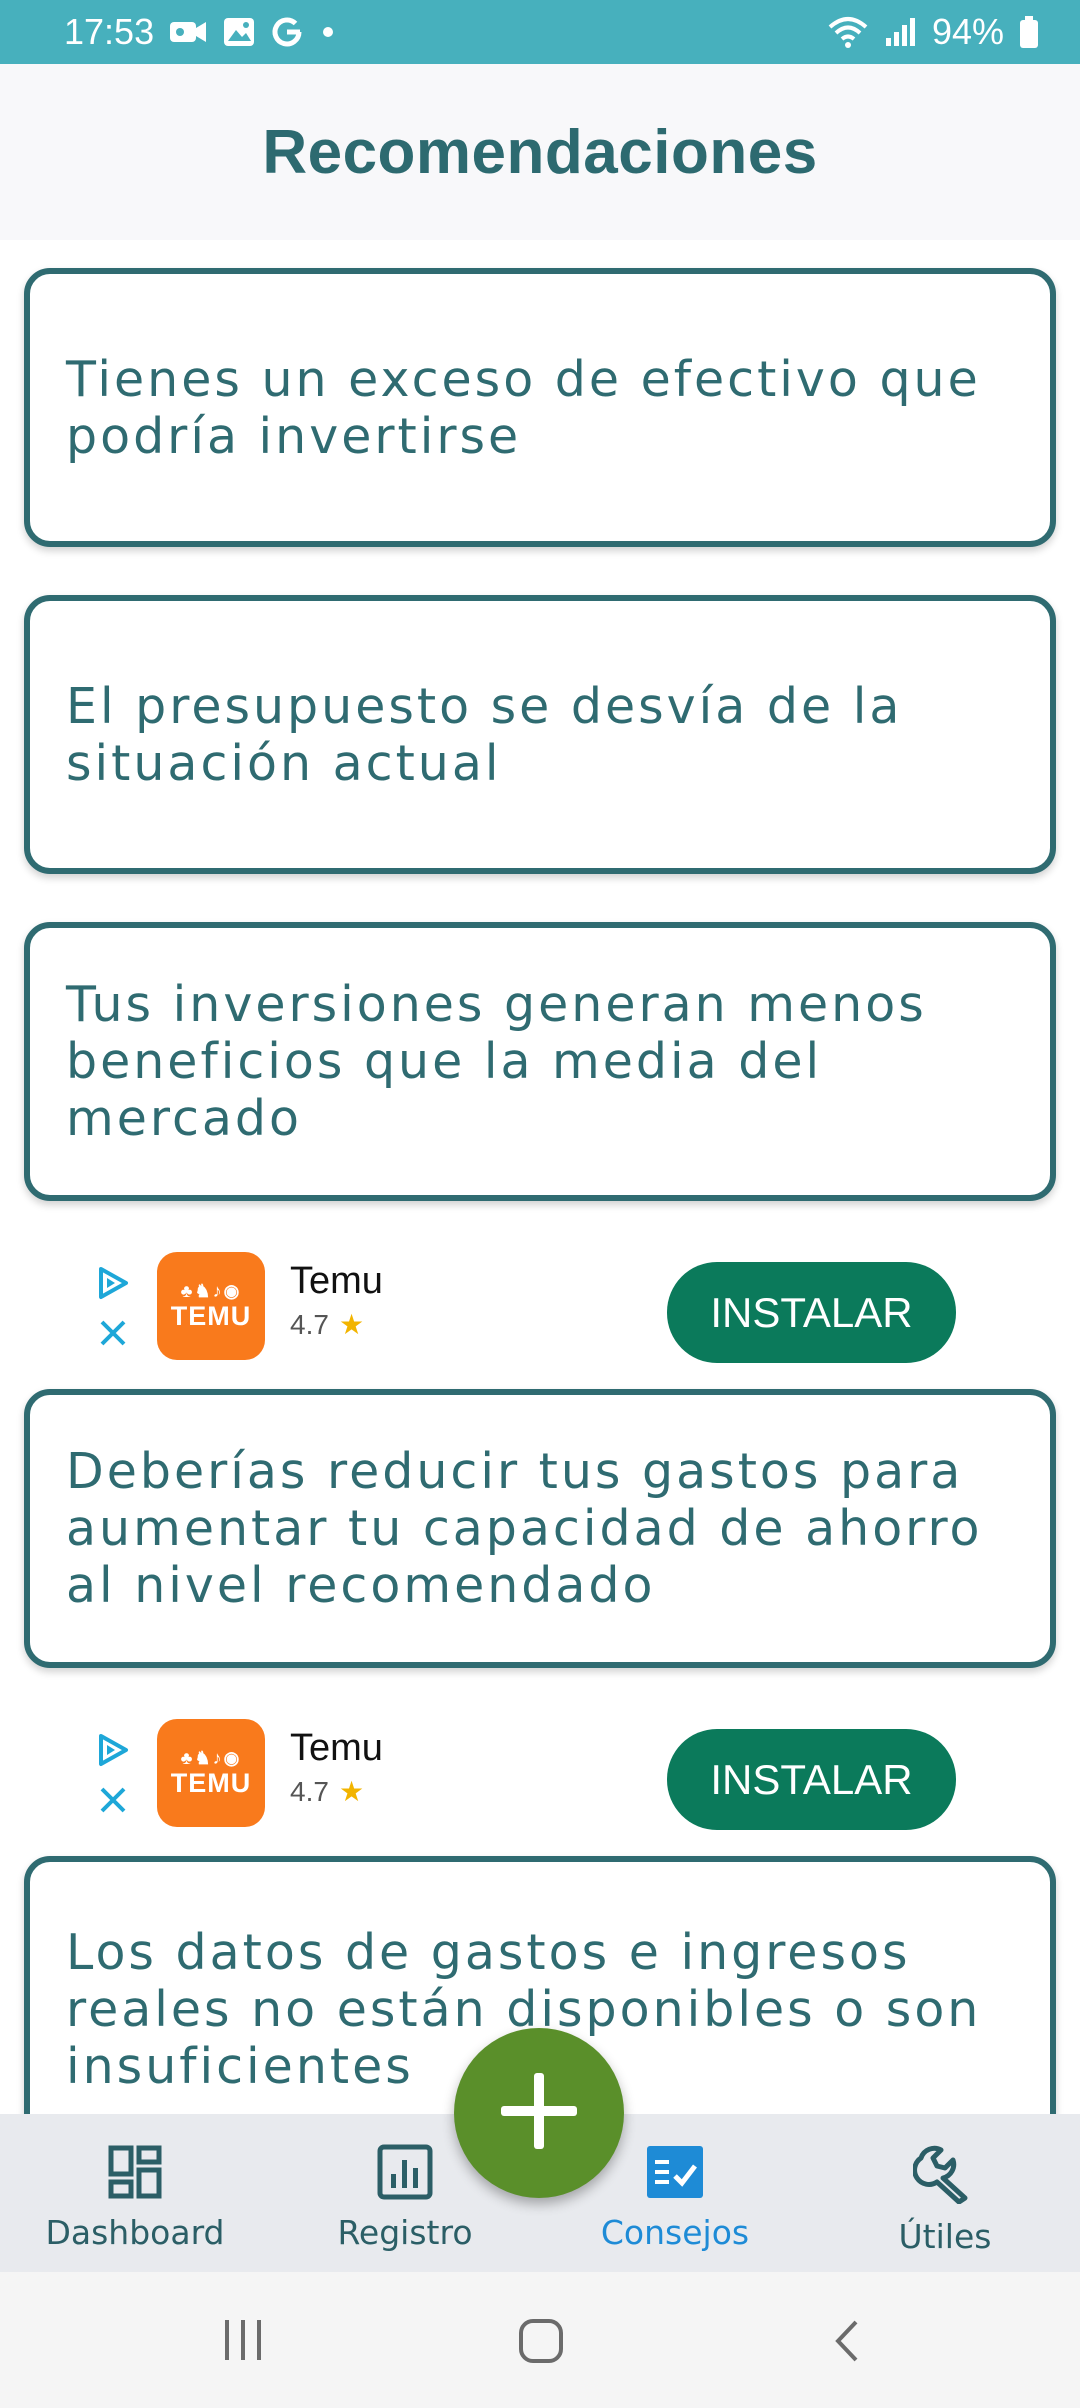 The image size is (1080, 2408). I want to click on checklist-icon, so click(675, 2174).